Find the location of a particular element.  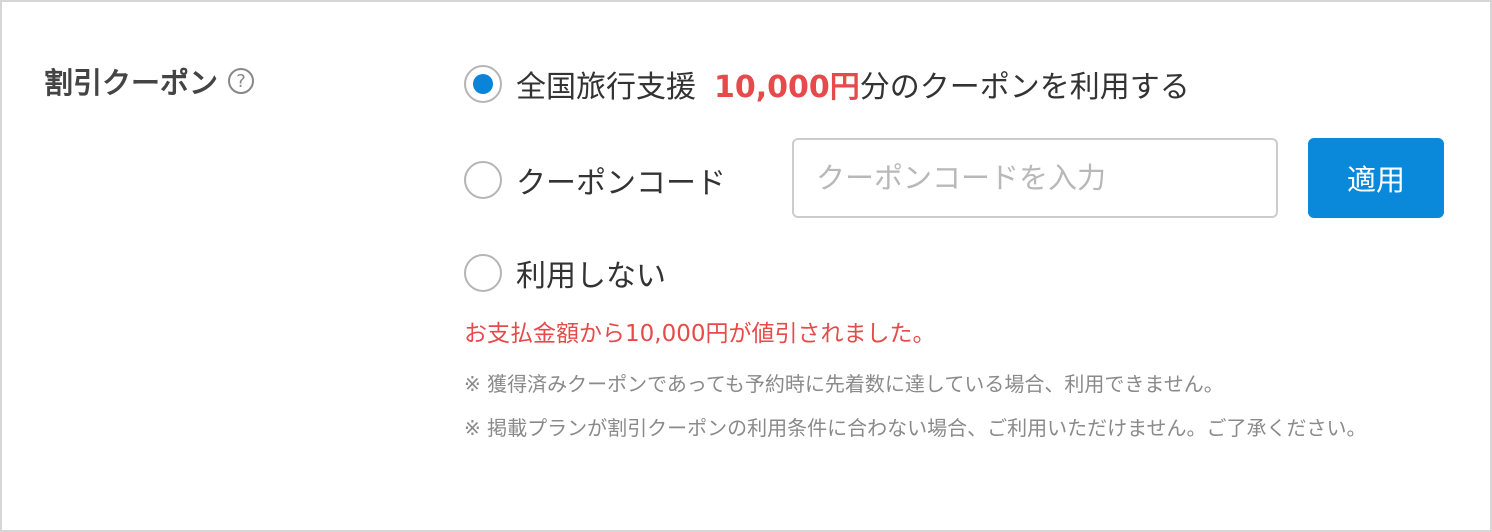

coupon-section-title: 割引クーポン is located at coordinates (131, 83).